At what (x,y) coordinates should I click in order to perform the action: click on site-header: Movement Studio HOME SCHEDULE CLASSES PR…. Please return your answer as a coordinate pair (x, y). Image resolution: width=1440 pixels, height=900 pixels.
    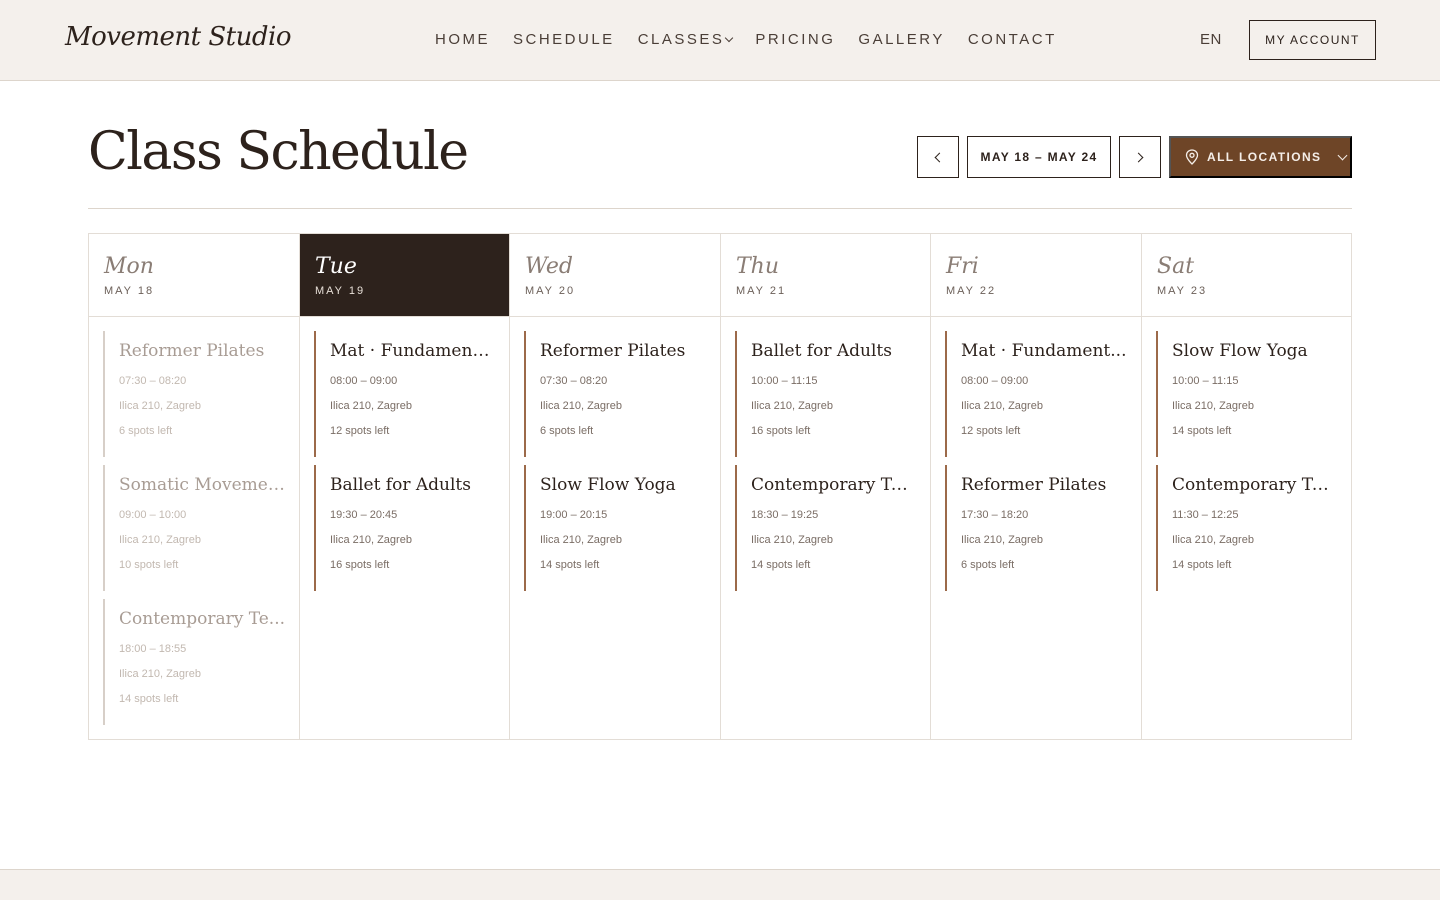
    Looking at the image, I should click on (720, 40).